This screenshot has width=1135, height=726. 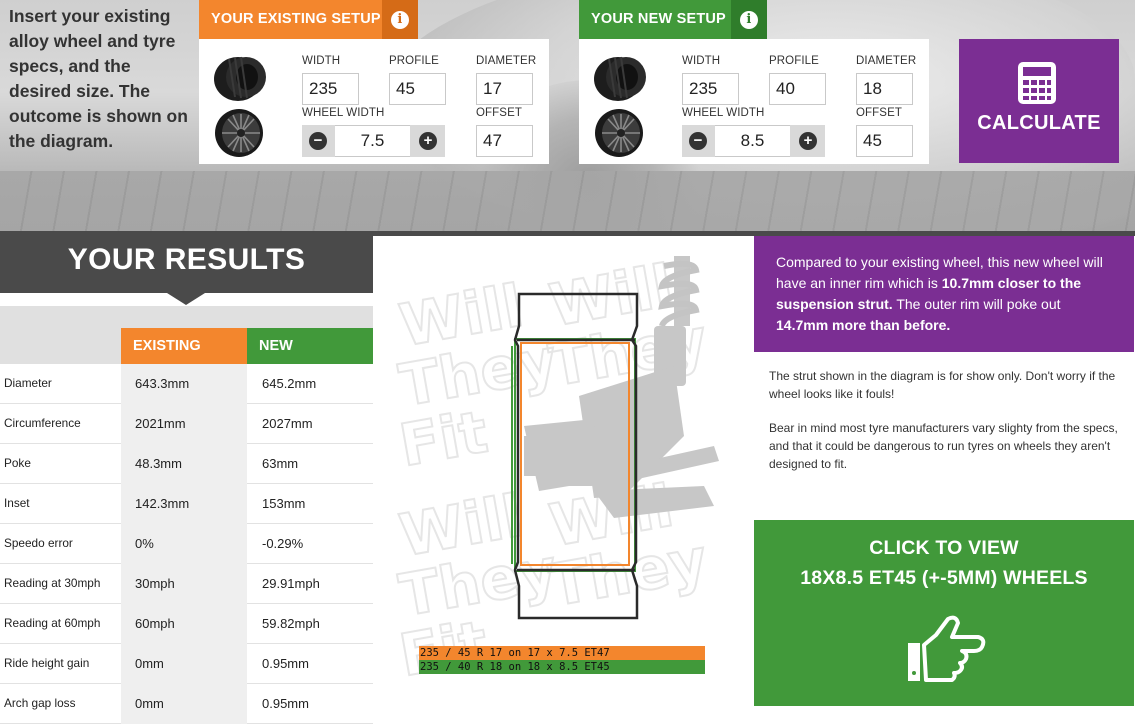 I want to click on existing-setup-info-button: i, so click(x=400, y=19).